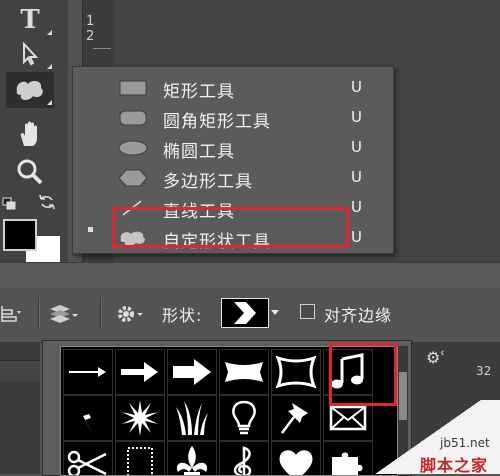 This screenshot has width=500, height=476. What do you see at coordinates (435, 357) in the screenshot?
I see `panel-gear-icon: ⚙ʿ` at bounding box center [435, 357].